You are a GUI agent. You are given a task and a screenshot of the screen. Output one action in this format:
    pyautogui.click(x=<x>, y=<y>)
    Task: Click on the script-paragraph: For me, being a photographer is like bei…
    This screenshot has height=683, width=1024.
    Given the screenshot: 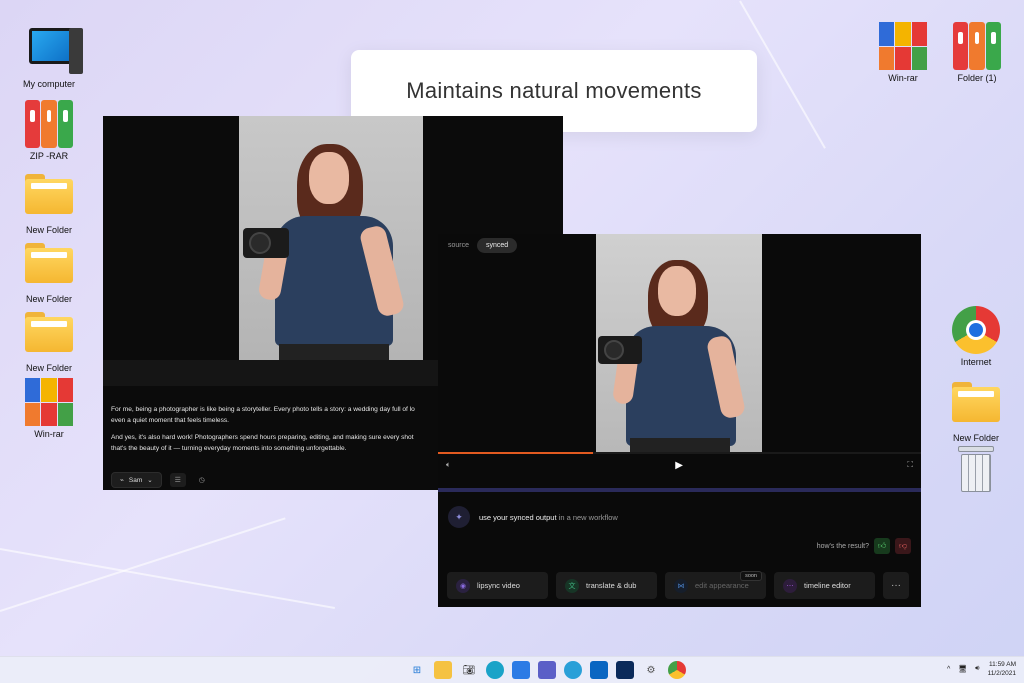 What is the action you would take?
    pyautogui.click(x=263, y=409)
    